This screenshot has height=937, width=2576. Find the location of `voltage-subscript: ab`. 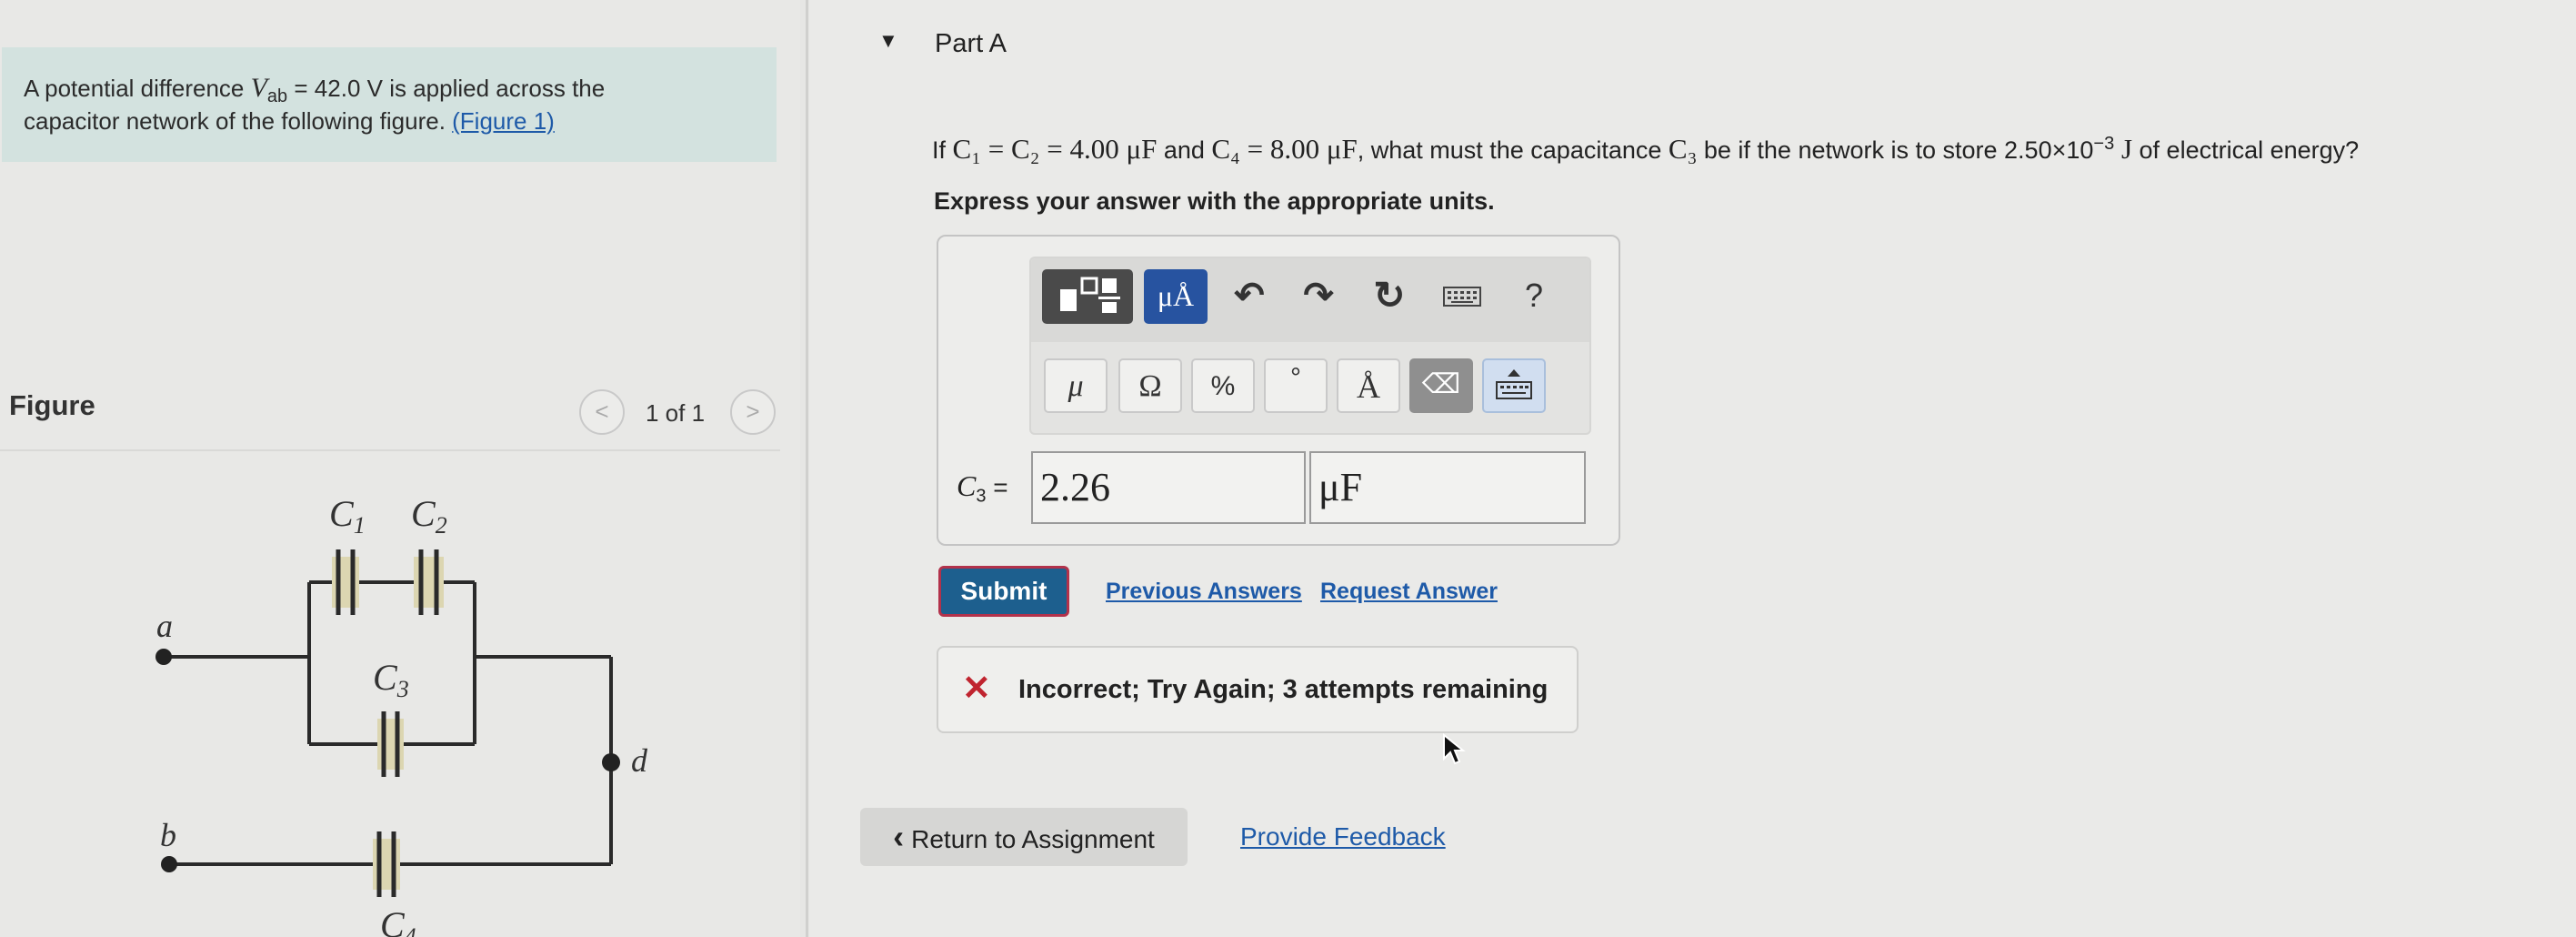

voltage-subscript: ab is located at coordinates (277, 96).